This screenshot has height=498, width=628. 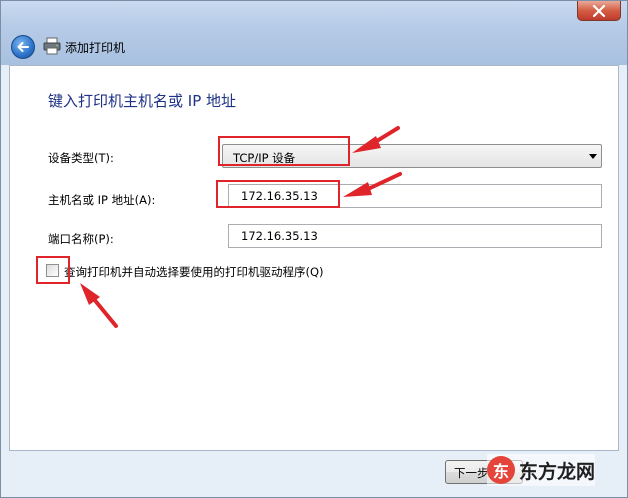 What do you see at coordinates (99, 305) in the screenshot?
I see `arrow-icon-checkbox` at bounding box center [99, 305].